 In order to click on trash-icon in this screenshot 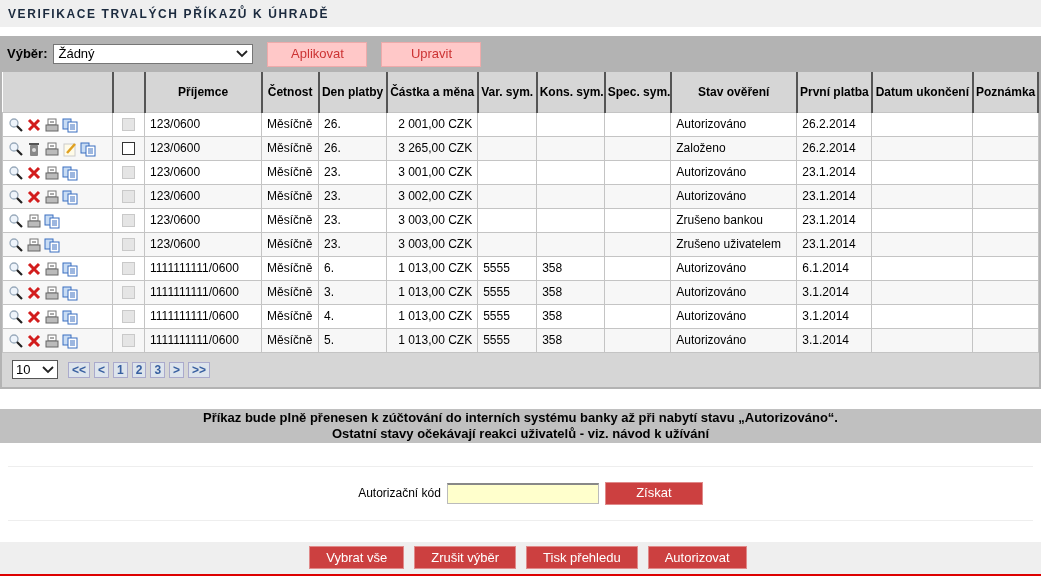, I will do `click(34, 148)`.